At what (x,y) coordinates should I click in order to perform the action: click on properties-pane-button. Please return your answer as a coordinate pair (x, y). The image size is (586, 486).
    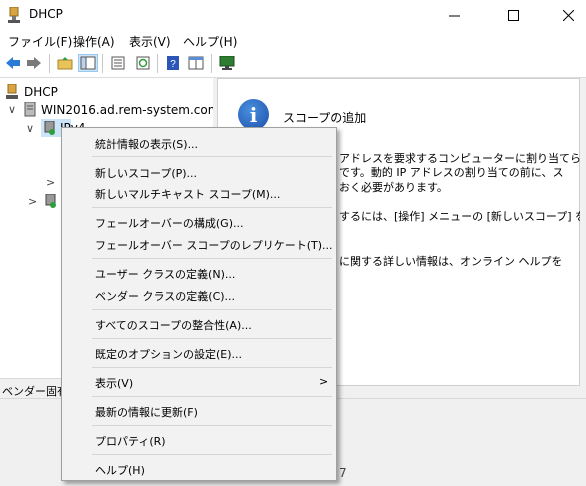
    Looking at the image, I should click on (196, 63).